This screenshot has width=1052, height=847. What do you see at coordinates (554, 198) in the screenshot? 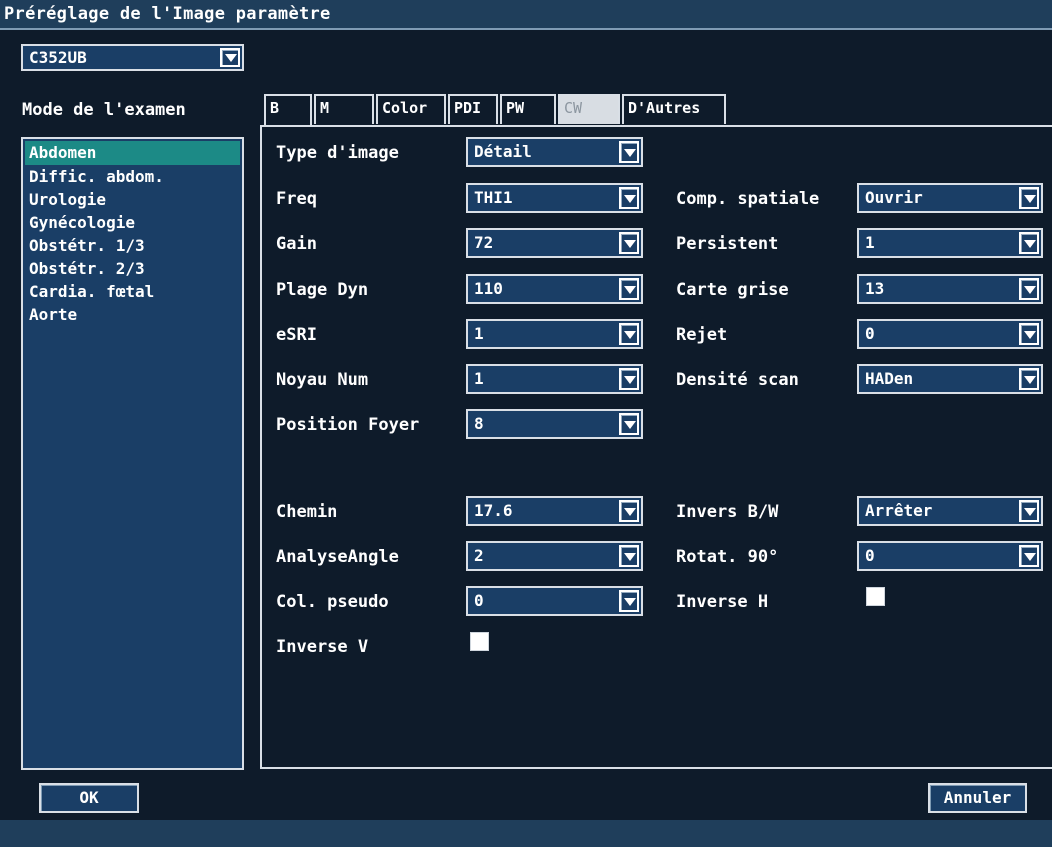
I see `freq-select: THI1` at bounding box center [554, 198].